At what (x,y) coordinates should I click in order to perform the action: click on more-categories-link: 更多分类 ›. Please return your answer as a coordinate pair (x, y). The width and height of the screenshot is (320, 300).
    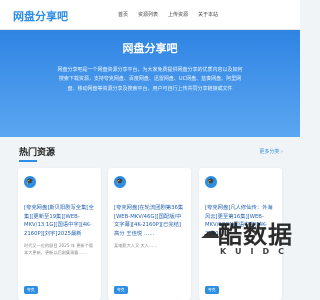
    Looking at the image, I should click on (271, 151).